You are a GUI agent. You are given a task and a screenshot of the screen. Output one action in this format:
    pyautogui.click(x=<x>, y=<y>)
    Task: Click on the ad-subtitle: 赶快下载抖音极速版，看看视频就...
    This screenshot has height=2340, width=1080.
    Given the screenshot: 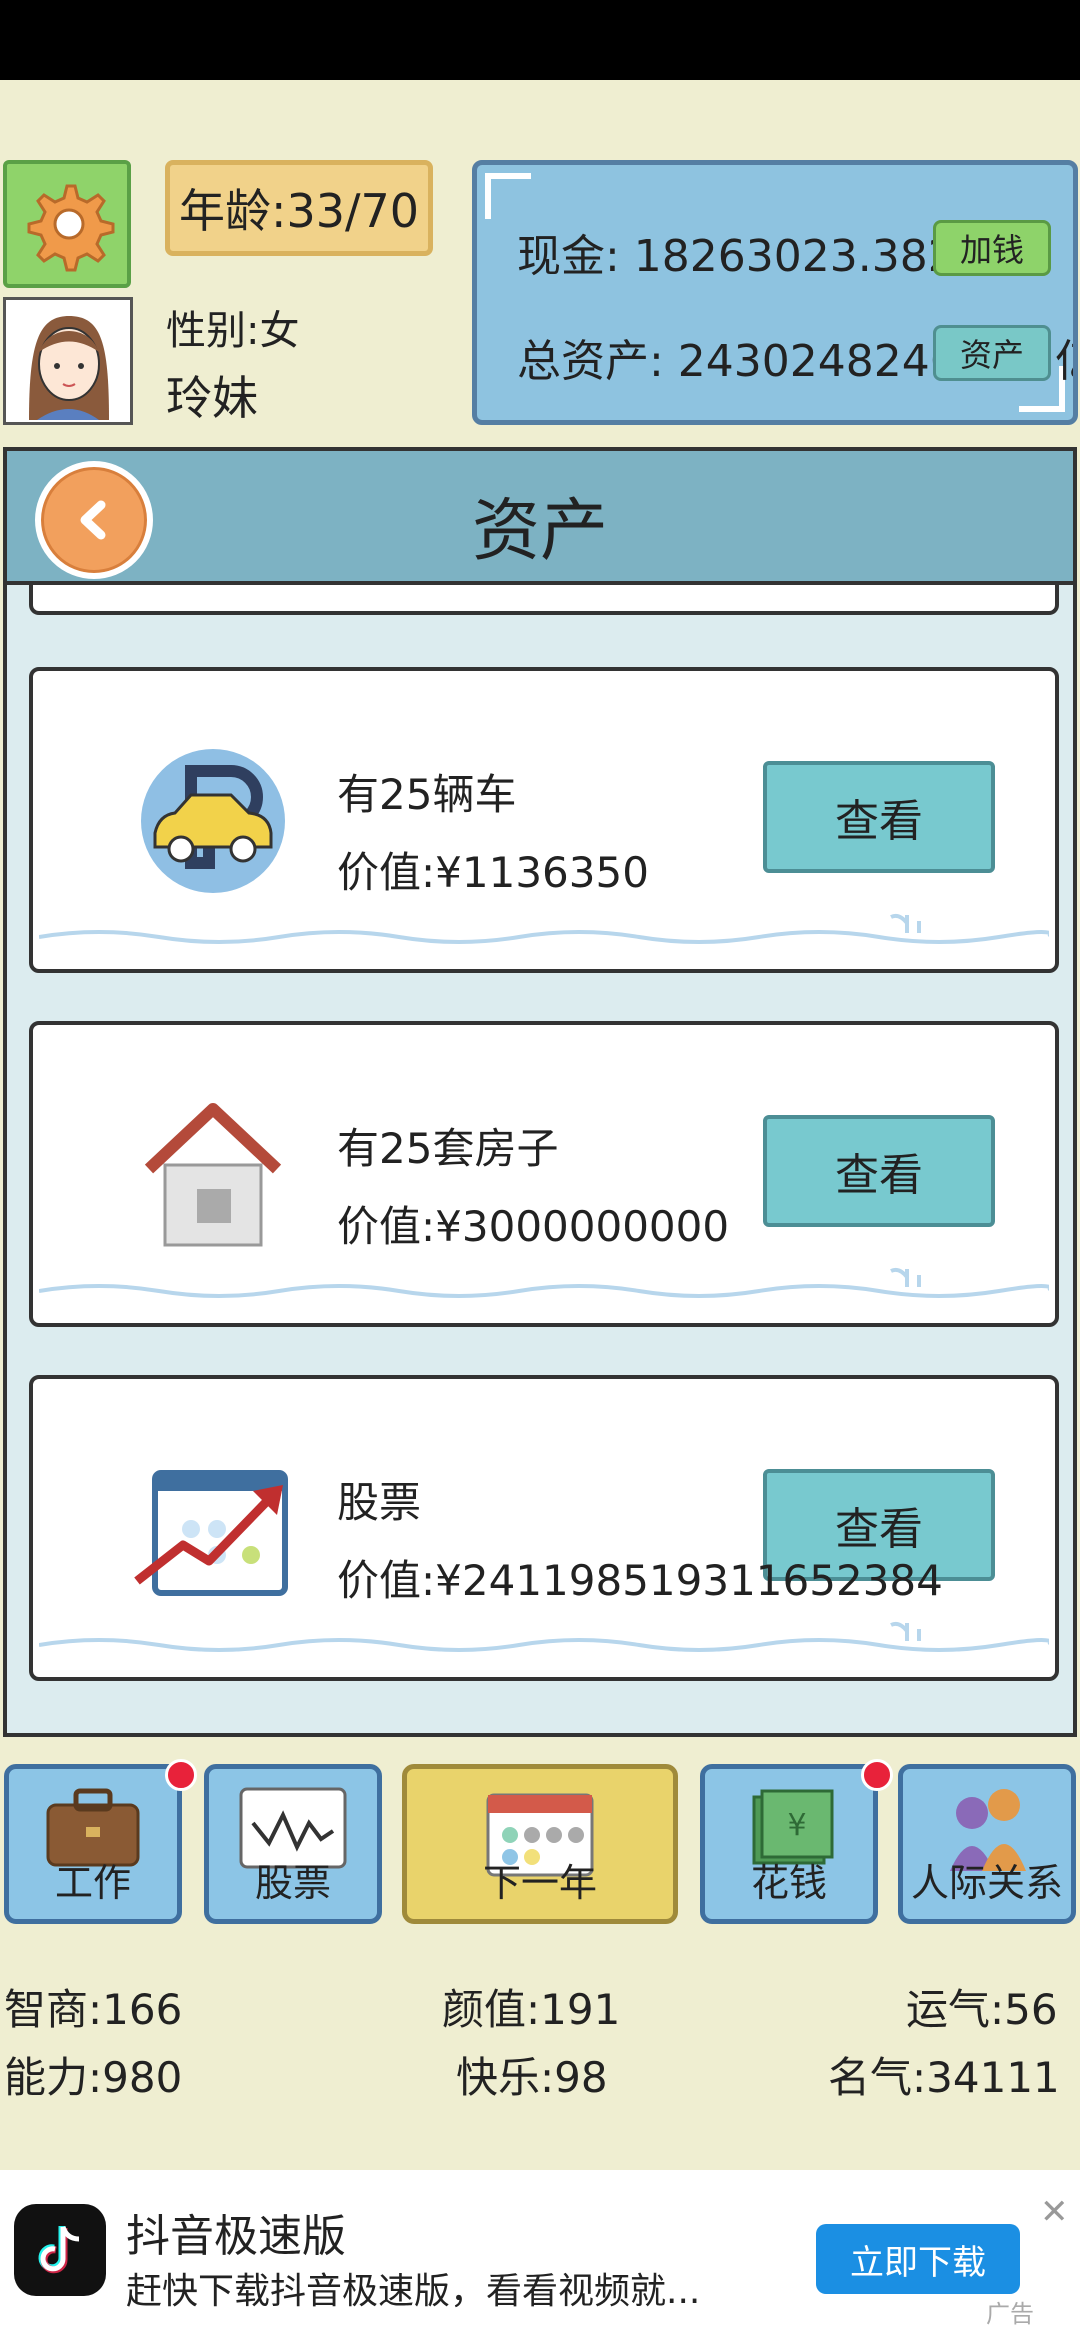 What is the action you would take?
    pyautogui.click(x=413, y=2291)
    